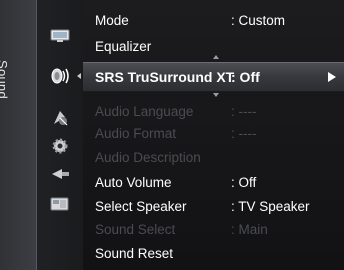 The height and width of the screenshot is (270, 344). I want to click on menu-item-value: : TV Speaker, so click(270, 206).